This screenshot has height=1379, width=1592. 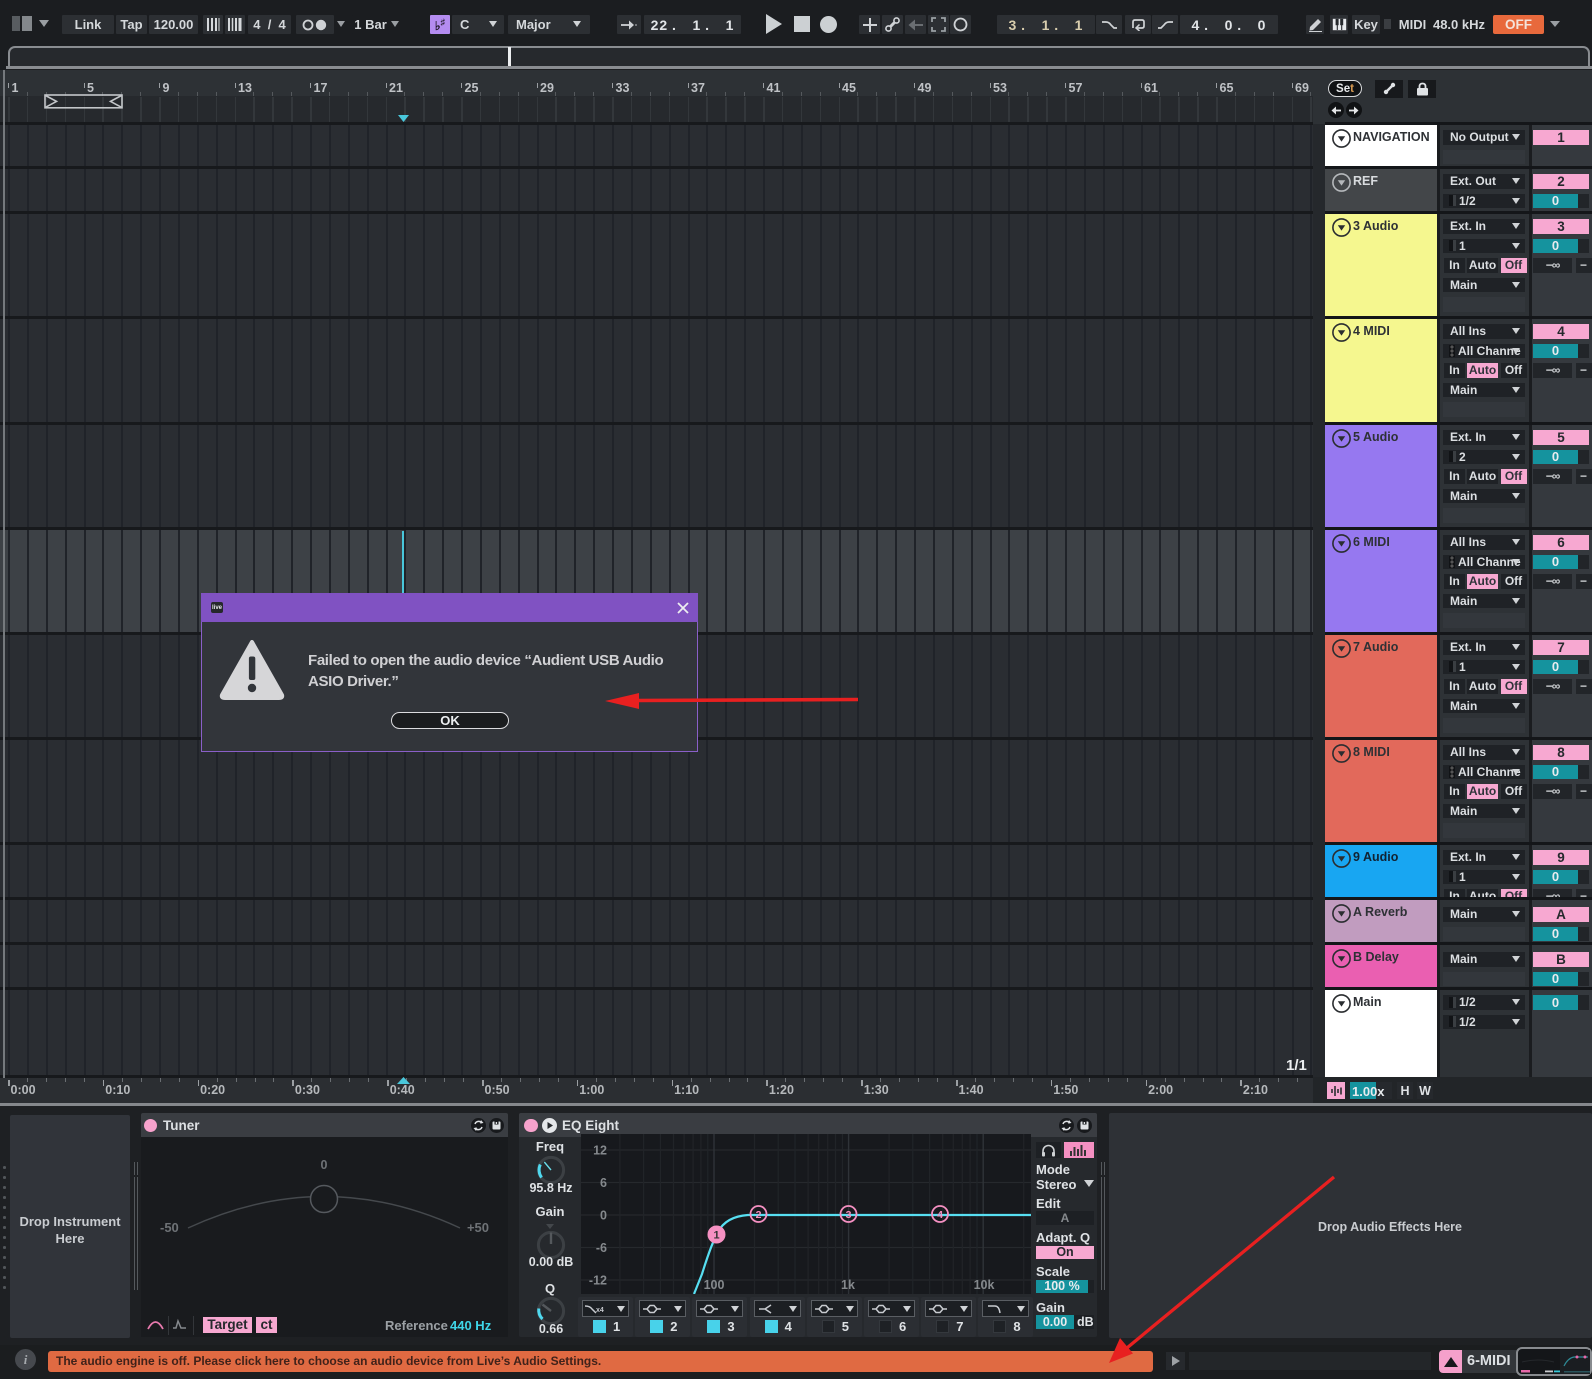 I want to click on svg-text: 10k, so click(x=984, y=1285).